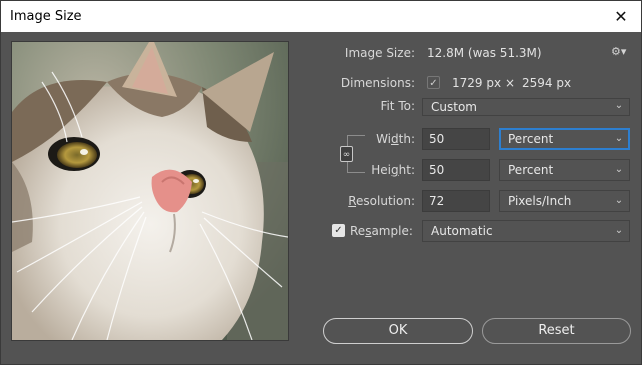 This screenshot has width=642, height=365. Describe the element at coordinates (462, 231) in the screenshot. I see `resample-value: Automatic` at that location.